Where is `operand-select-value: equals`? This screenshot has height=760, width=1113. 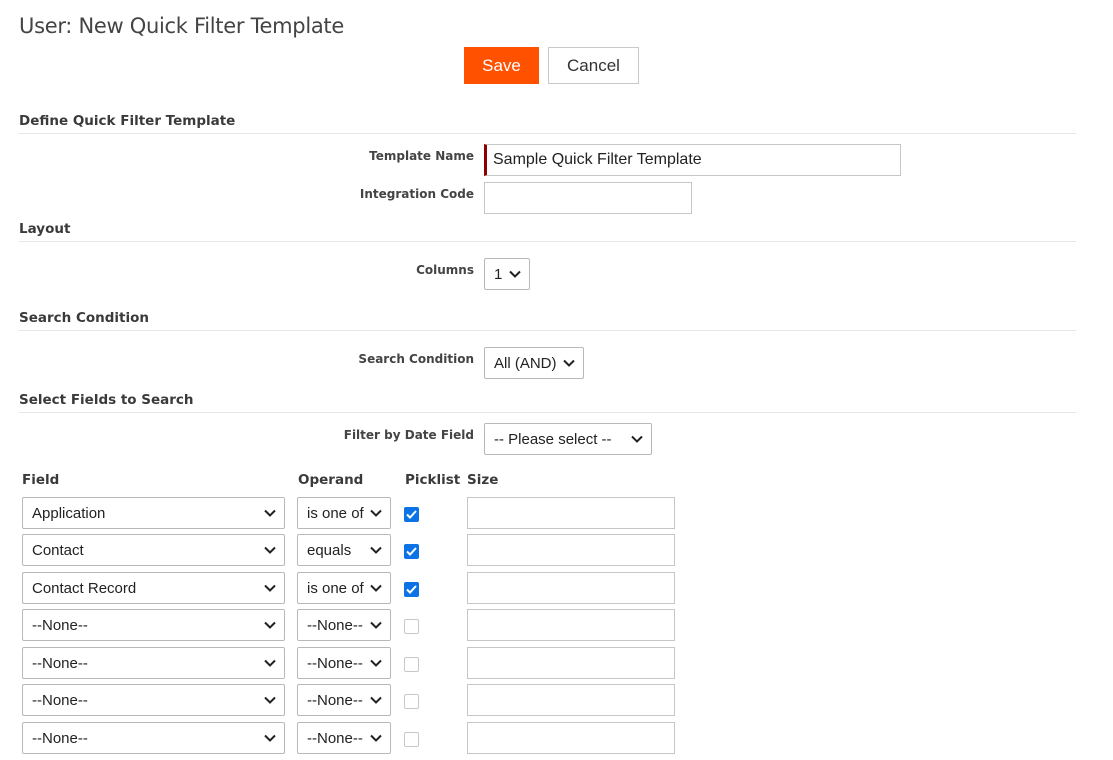 operand-select-value: equals is located at coordinates (329, 550).